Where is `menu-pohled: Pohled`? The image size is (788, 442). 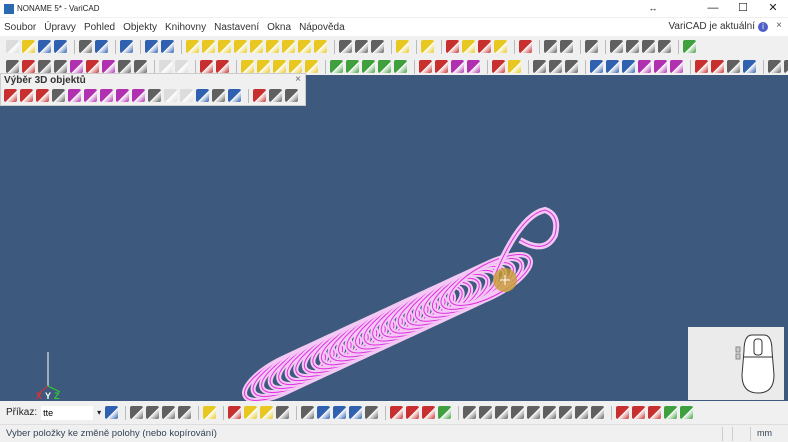
menu-pohled: Pohled is located at coordinates (99, 27).